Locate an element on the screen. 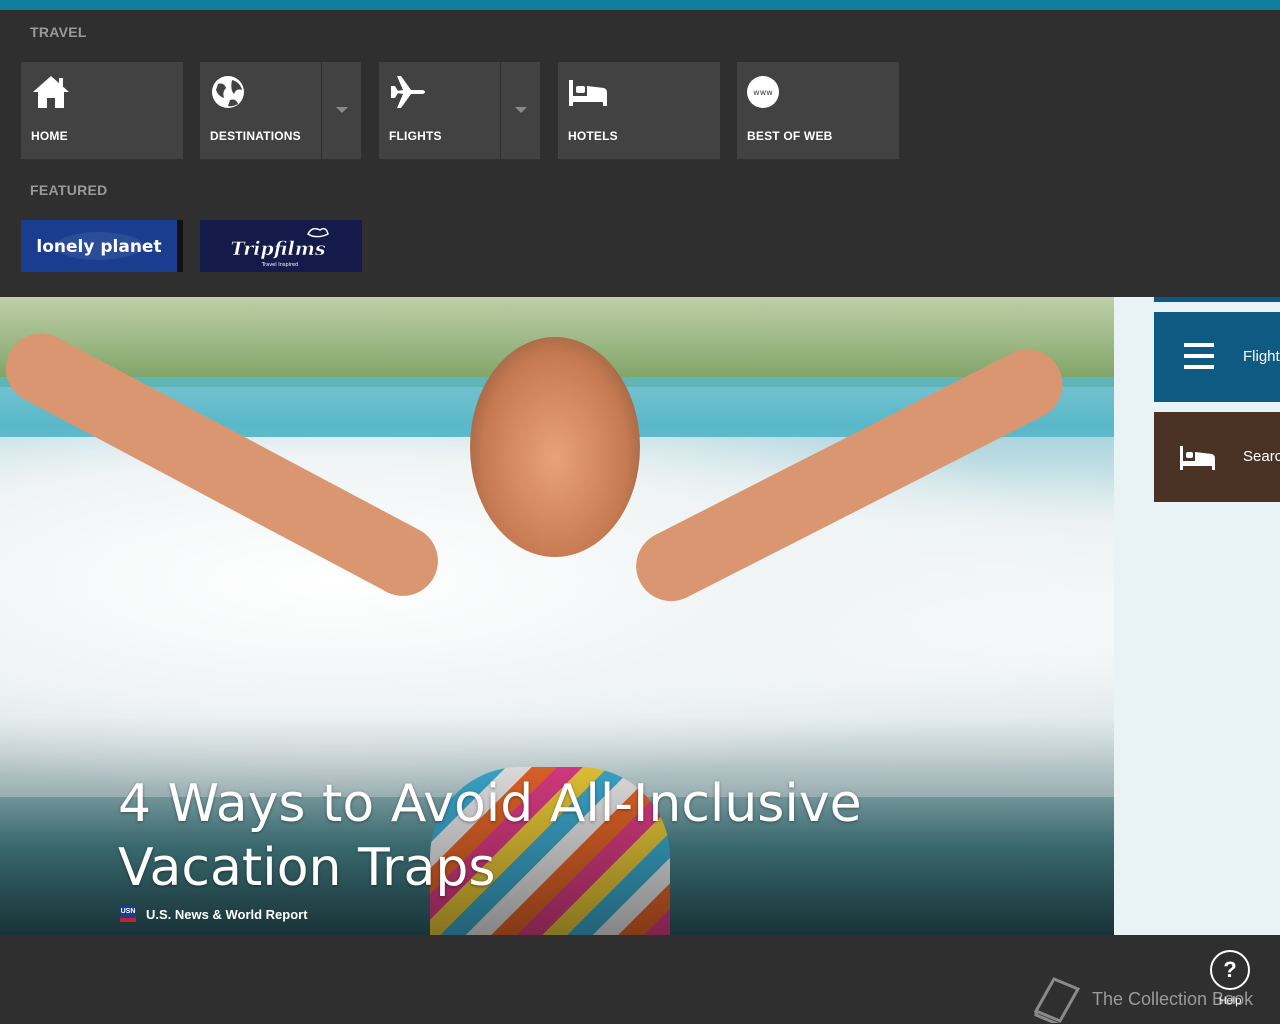 This screenshot has height=1024, width=1280. lonely-planet-logo-text: lonely planet is located at coordinates (98, 247).